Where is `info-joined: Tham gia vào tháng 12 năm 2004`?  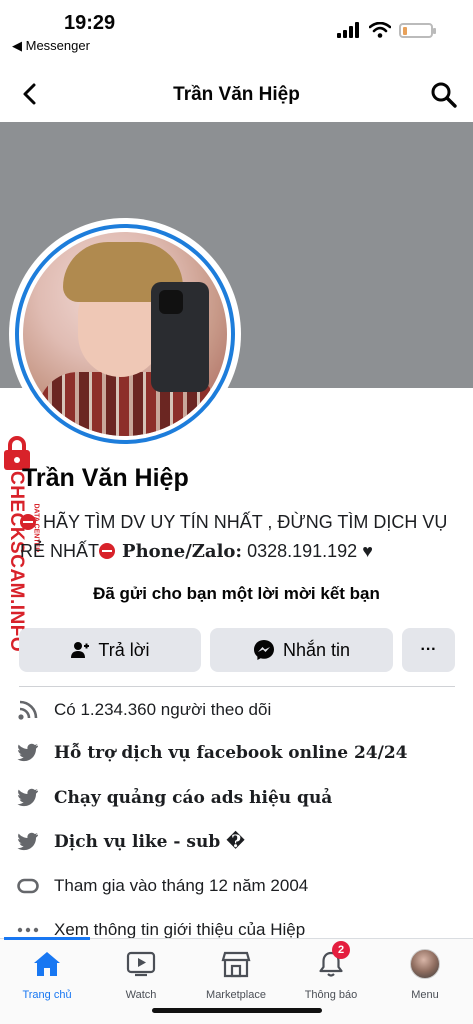
info-joined: Tham gia vào tháng 12 năm 2004 is located at coordinates (162, 886).